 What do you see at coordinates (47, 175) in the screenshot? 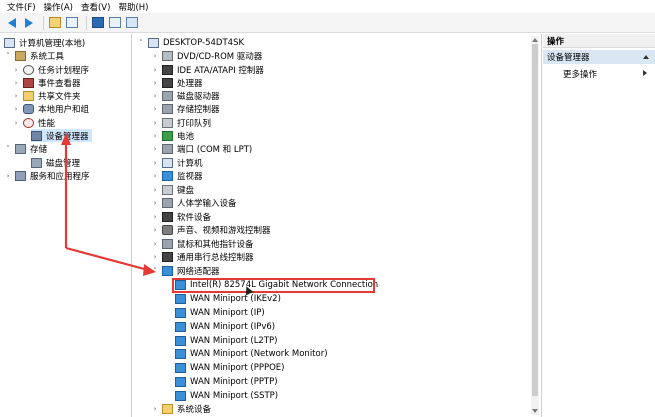
I see `tree-services-apps: › 服务和应用程序` at bounding box center [47, 175].